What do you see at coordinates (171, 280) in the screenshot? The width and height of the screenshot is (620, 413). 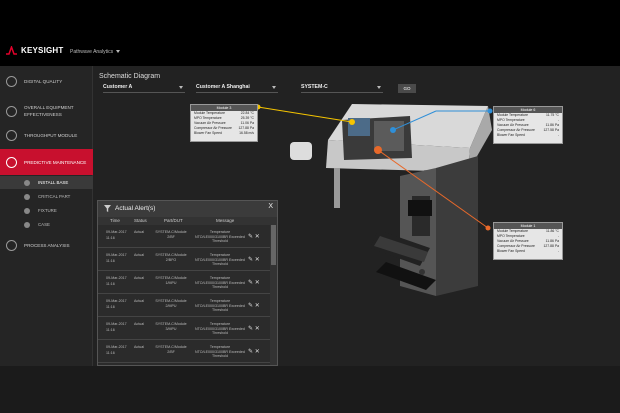 I see `alert-part: SYSTEM-C/Module 1/MPU` at bounding box center [171, 280].